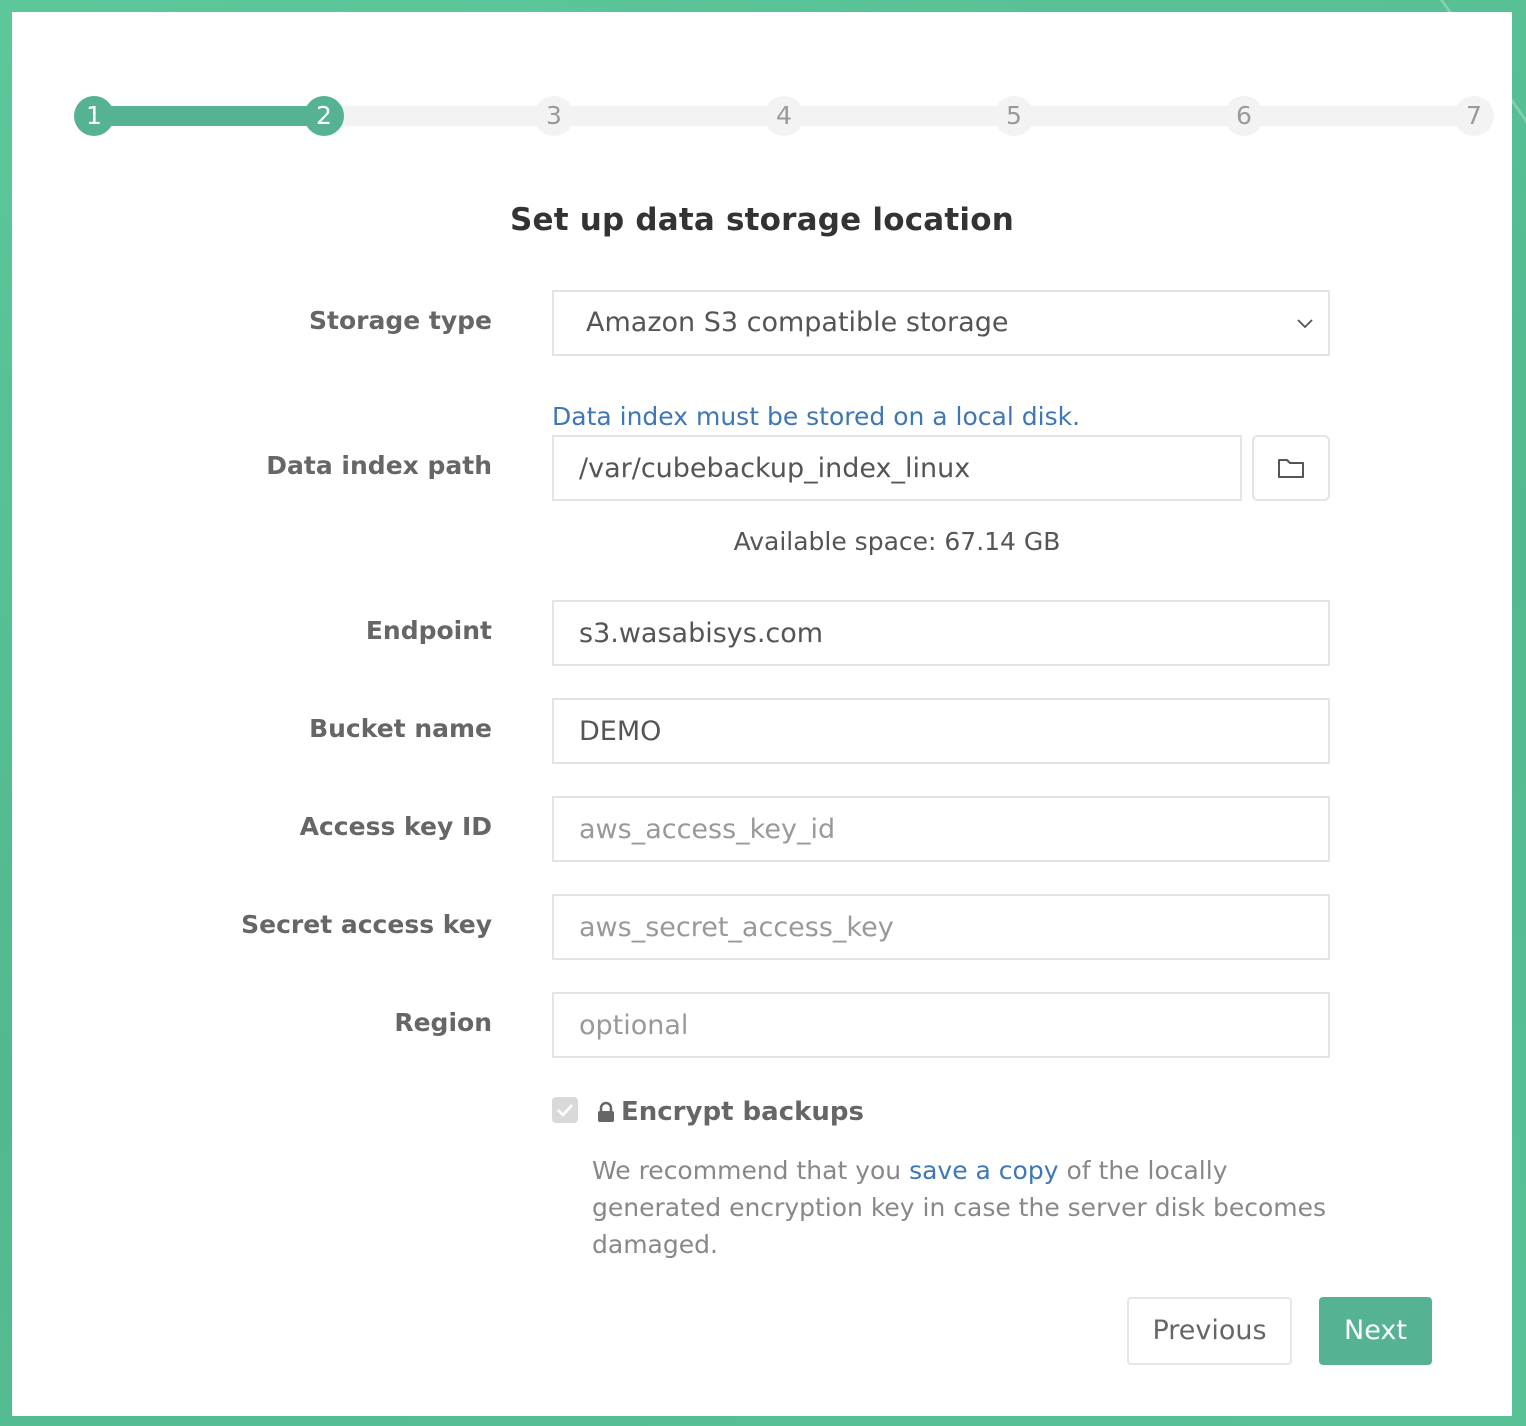  I want to click on endpoint-label: Endpoint, so click(428, 630).